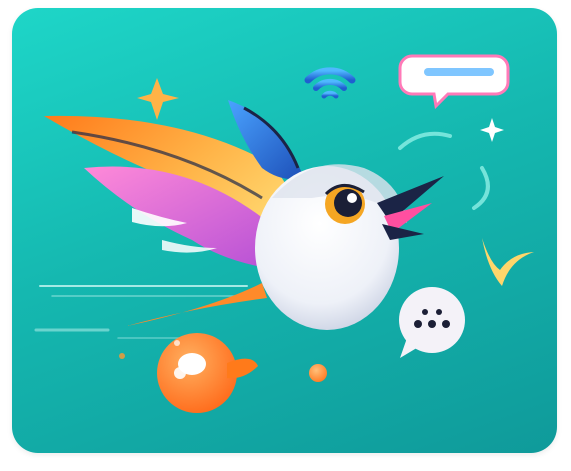 The height and width of the screenshot is (471, 571). Describe the element at coordinates (318, 373) in the screenshot. I see `small-orange-dot` at that location.